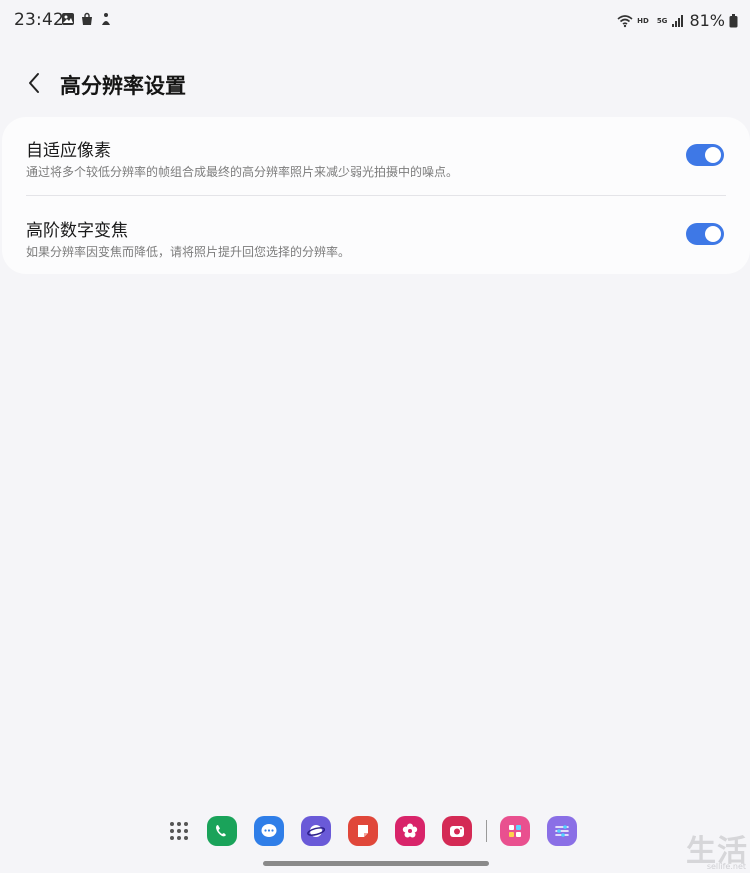 The width and height of the screenshot is (750, 873). Describe the element at coordinates (707, 20) in the screenshot. I see `battery-percentage: 81%` at that location.